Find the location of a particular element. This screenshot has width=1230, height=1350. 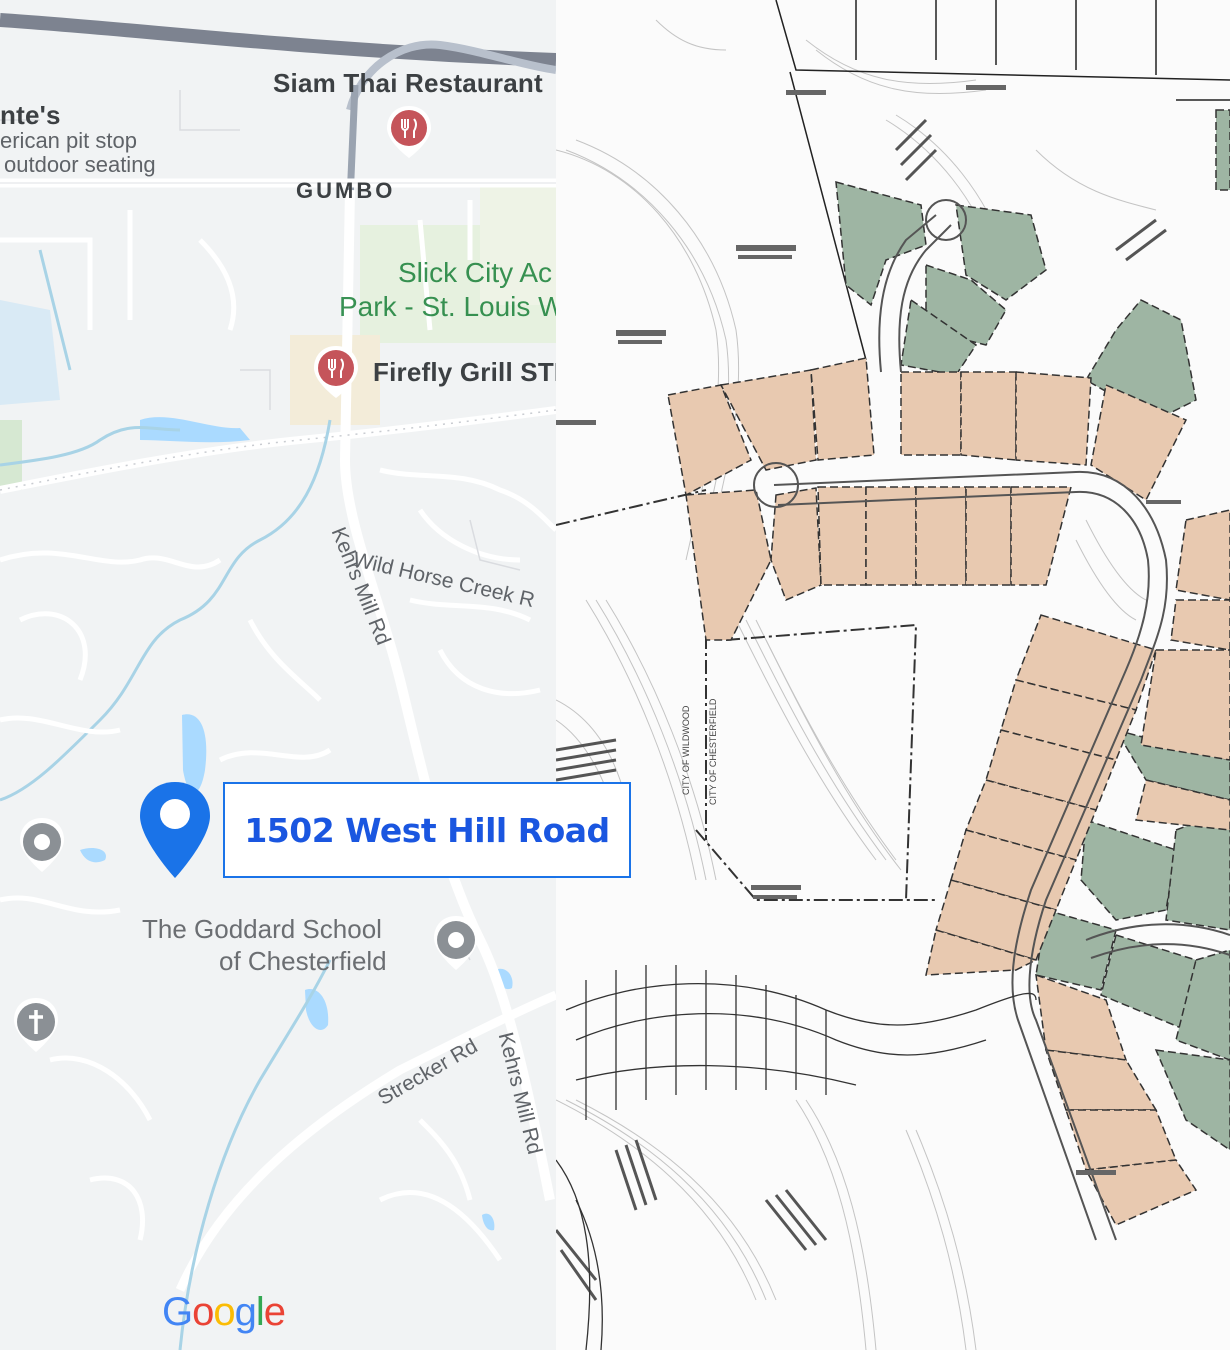

water-body is located at coordinates (30, 352).